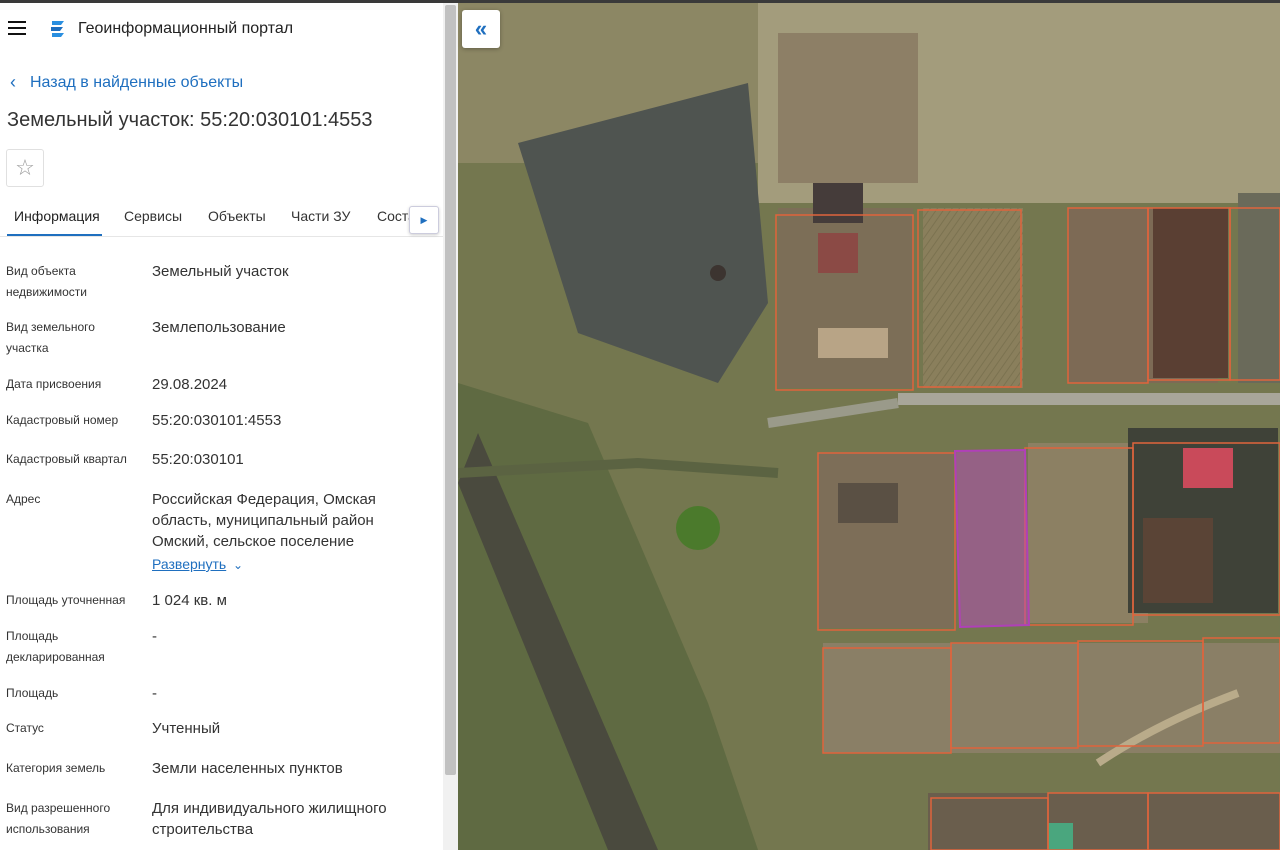 The image size is (1280, 850). Describe the element at coordinates (66, 459) in the screenshot. I see `detail-label: Кадастровый квартал` at that location.